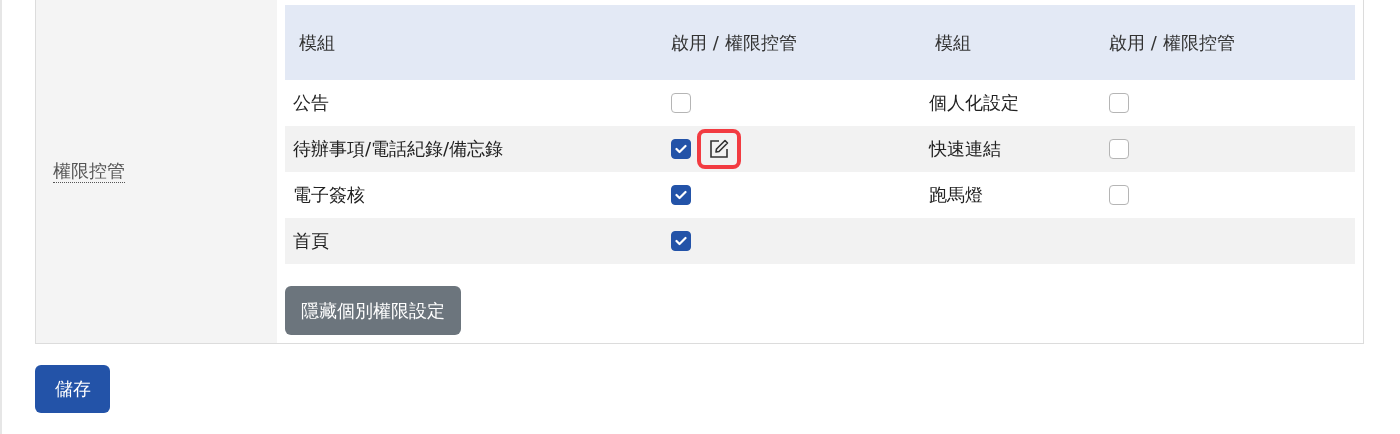 The width and height of the screenshot is (1400, 434). Describe the element at coordinates (974, 102) in the screenshot. I see `module-name: 個人化設定` at that location.